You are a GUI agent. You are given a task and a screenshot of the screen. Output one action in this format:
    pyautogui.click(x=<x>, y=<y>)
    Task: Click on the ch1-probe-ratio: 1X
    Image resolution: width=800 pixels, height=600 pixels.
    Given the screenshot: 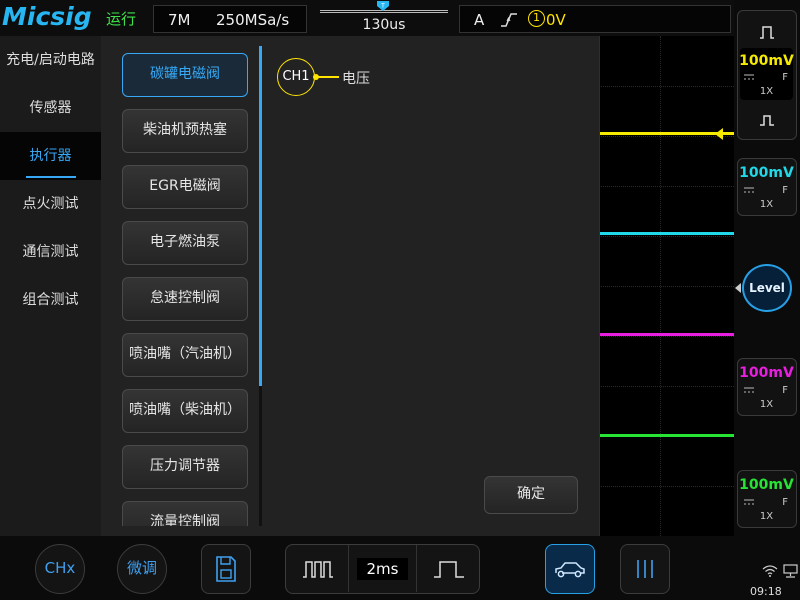 What is the action you would take?
    pyautogui.click(x=766, y=91)
    